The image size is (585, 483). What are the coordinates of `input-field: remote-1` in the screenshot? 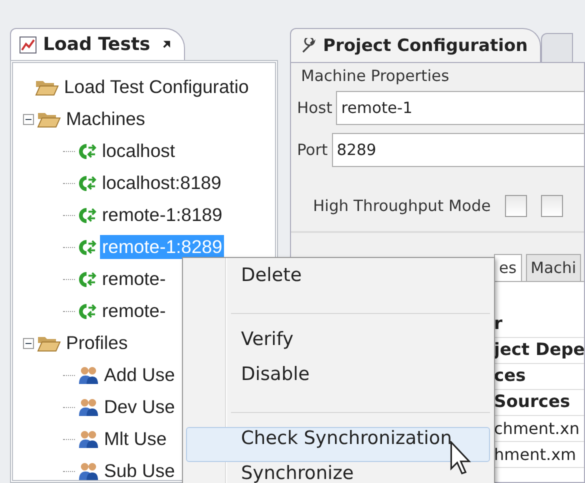 It's located at (460, 108).